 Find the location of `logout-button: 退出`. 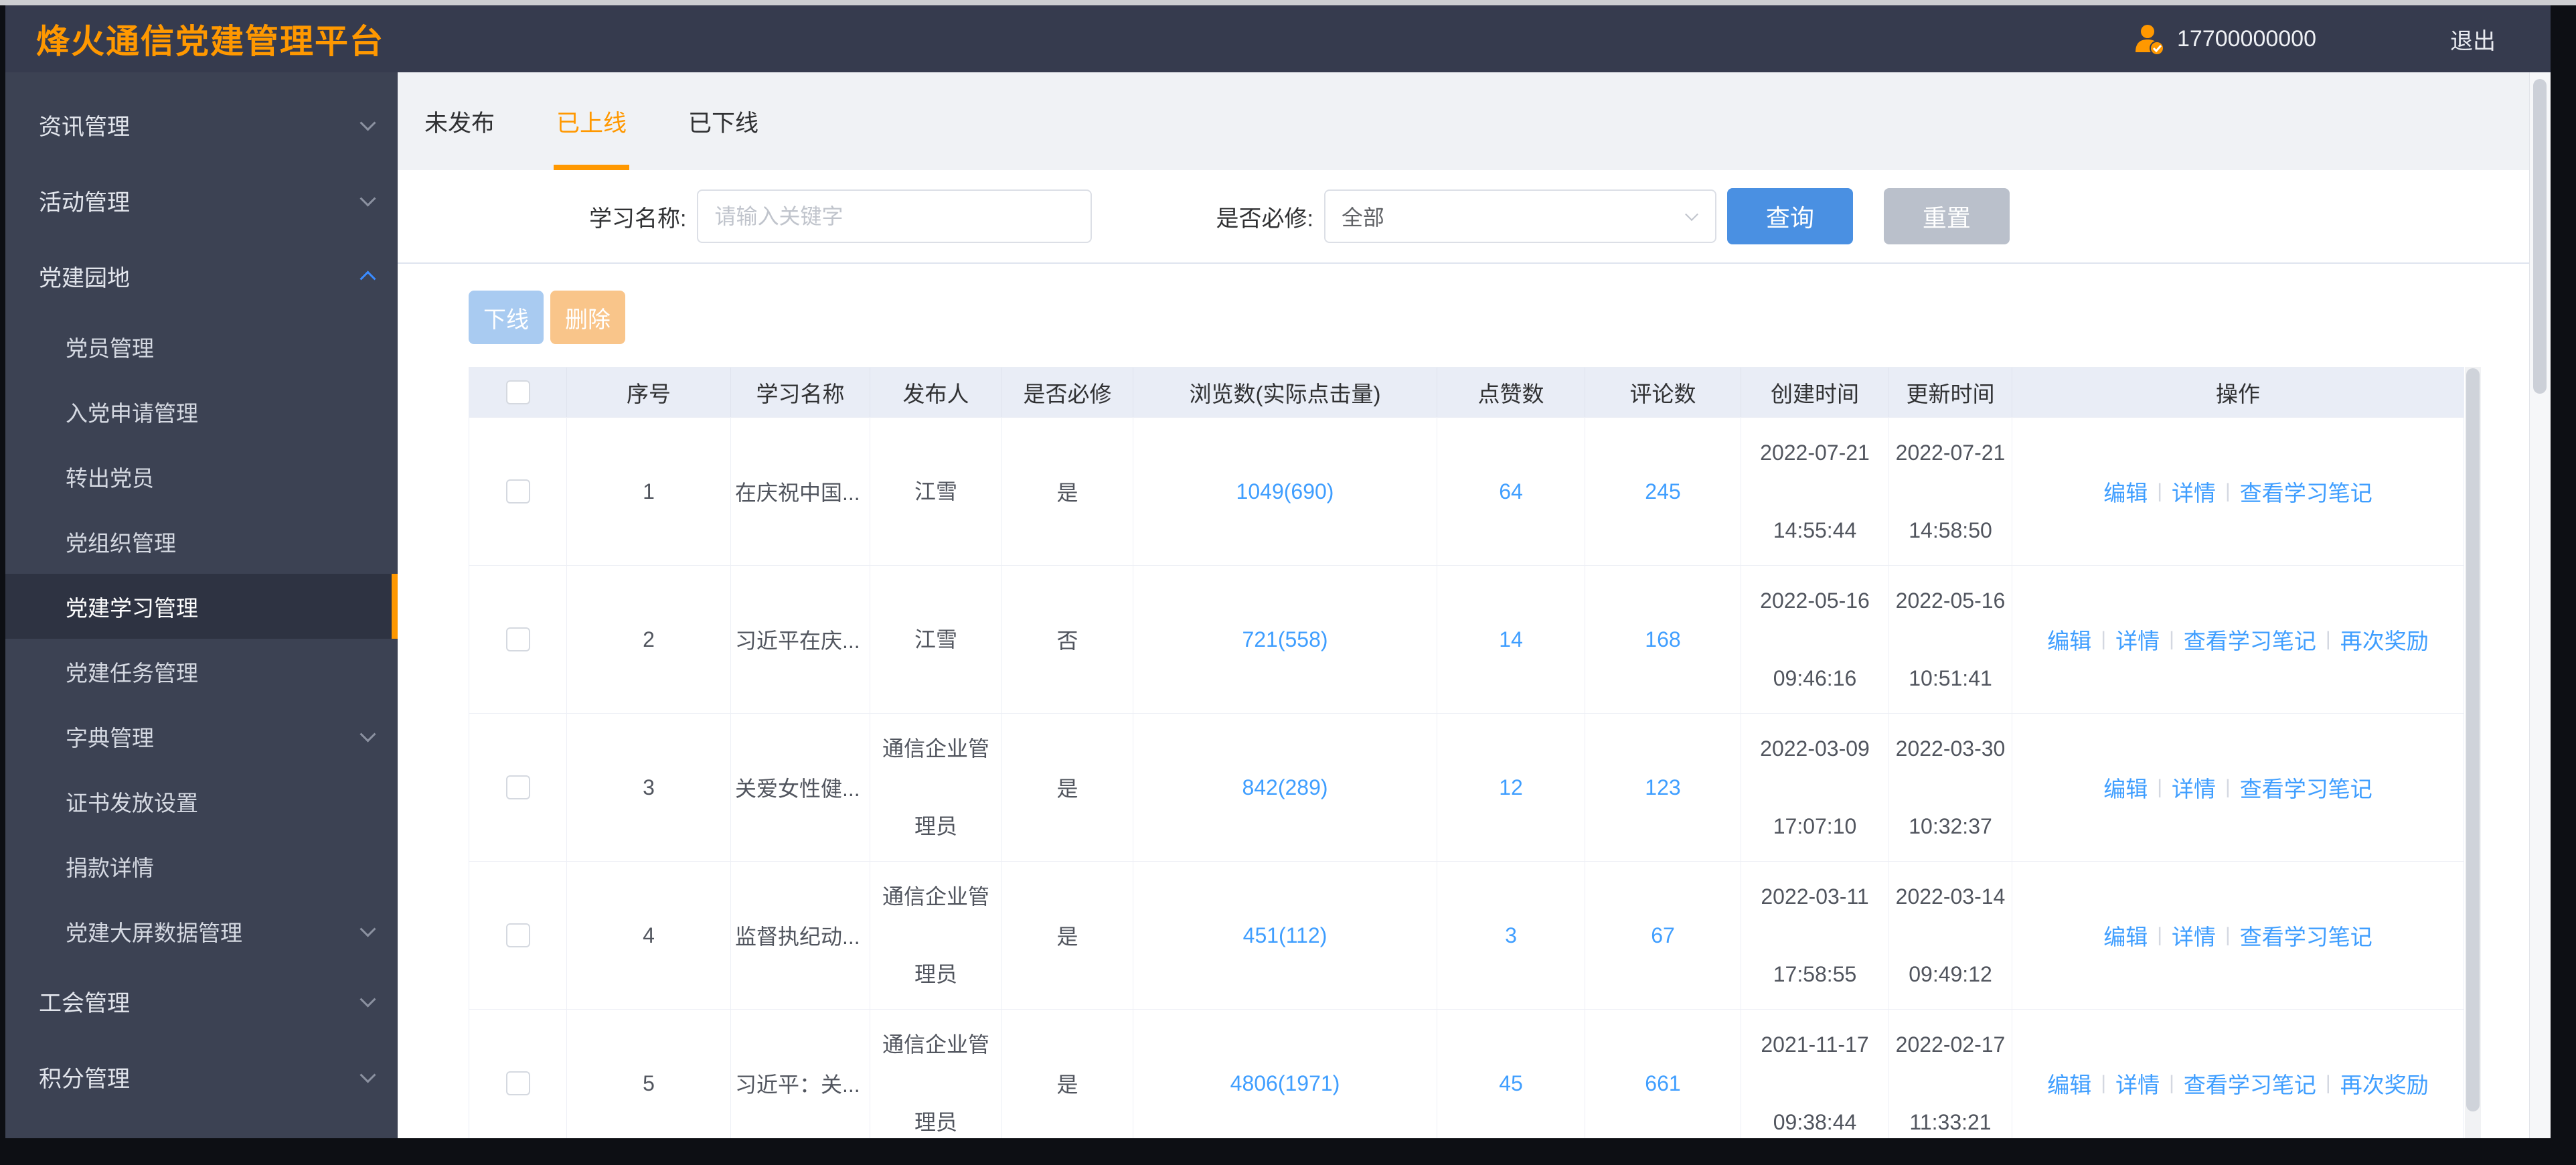

logout-button: 退出 is located at coordinates (2473, 39).